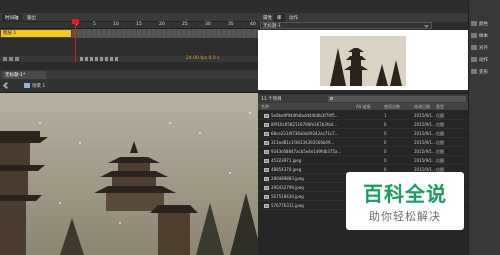 This screenshot has height=255, width=500. Describe the element at coordinates (405, 194) in the screenshot. I see `watermark-title: 百科全说` at that location.